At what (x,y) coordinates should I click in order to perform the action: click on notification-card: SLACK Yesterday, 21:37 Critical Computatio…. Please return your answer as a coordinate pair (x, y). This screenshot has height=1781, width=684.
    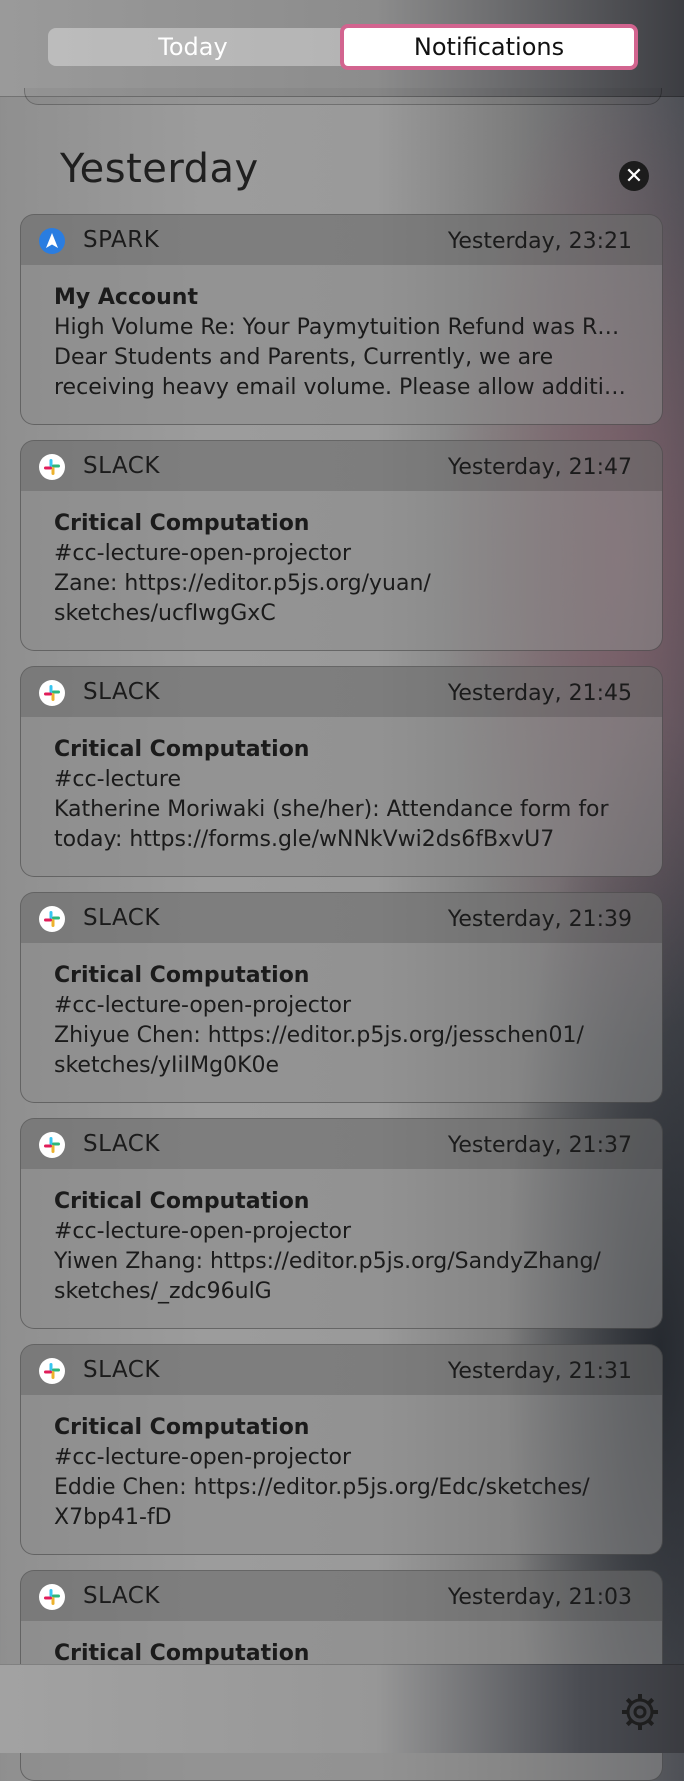
    Looking at the image, I should click on (341, 1223).